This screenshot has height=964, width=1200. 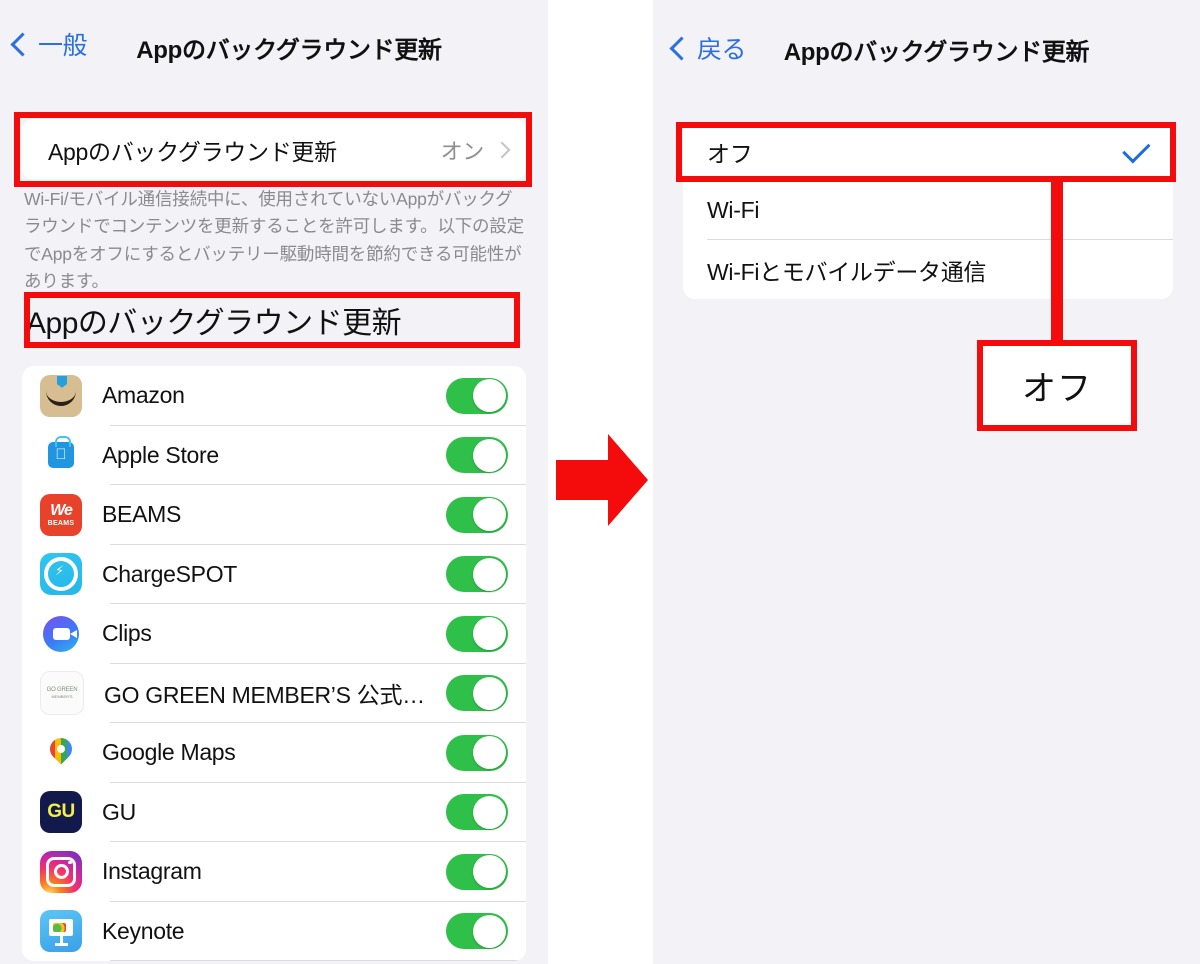 I want to click on keynote-icon, so click(x=61, y=931).